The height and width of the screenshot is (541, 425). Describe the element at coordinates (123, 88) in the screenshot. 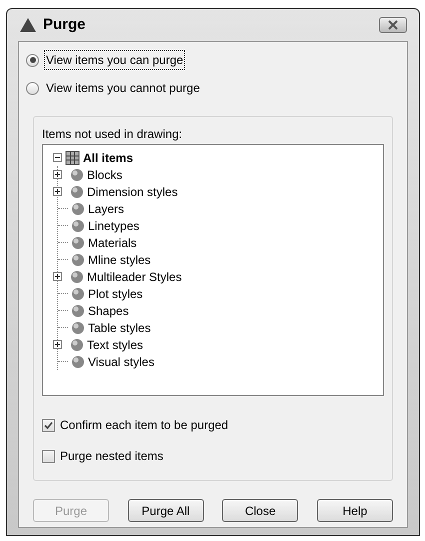

I see `radio-label: View items you cannot purge` at that location.